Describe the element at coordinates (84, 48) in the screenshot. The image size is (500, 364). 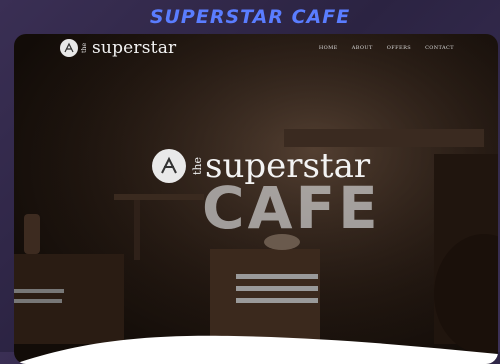
I see `brand-the: the` at that location.